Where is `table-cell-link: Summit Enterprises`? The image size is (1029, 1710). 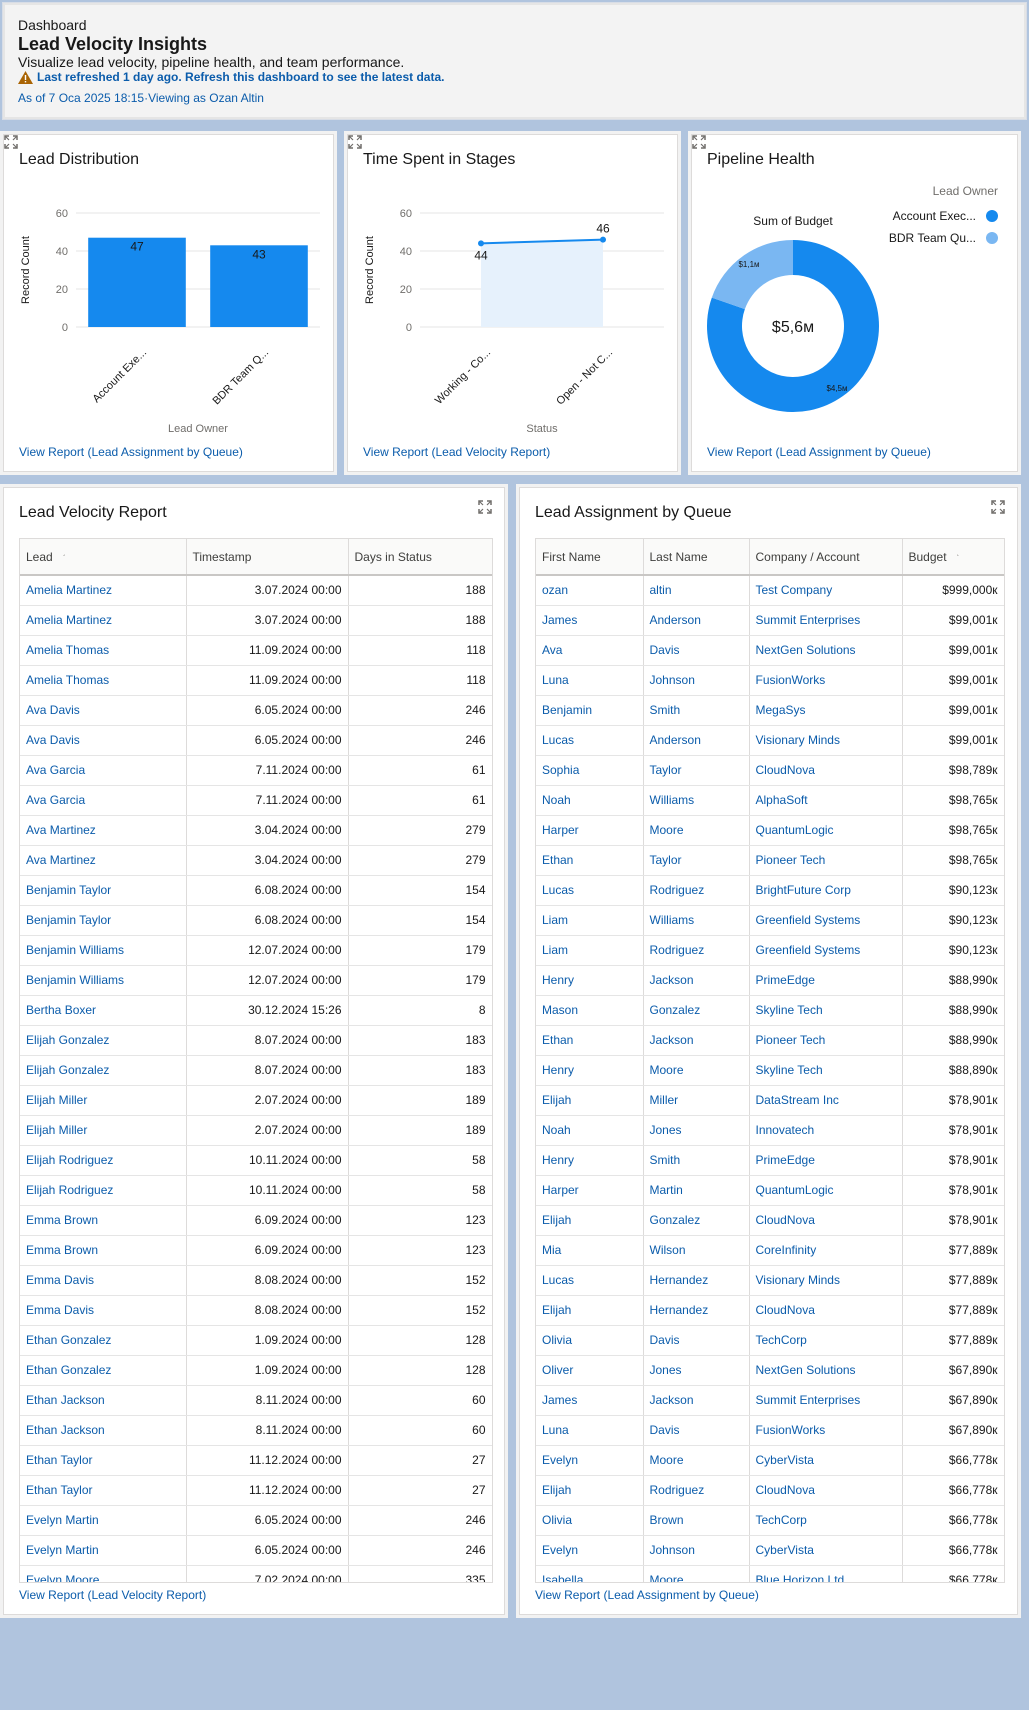 table-cell-link: Summit Enterprises is located at coordinates (826, 1400).